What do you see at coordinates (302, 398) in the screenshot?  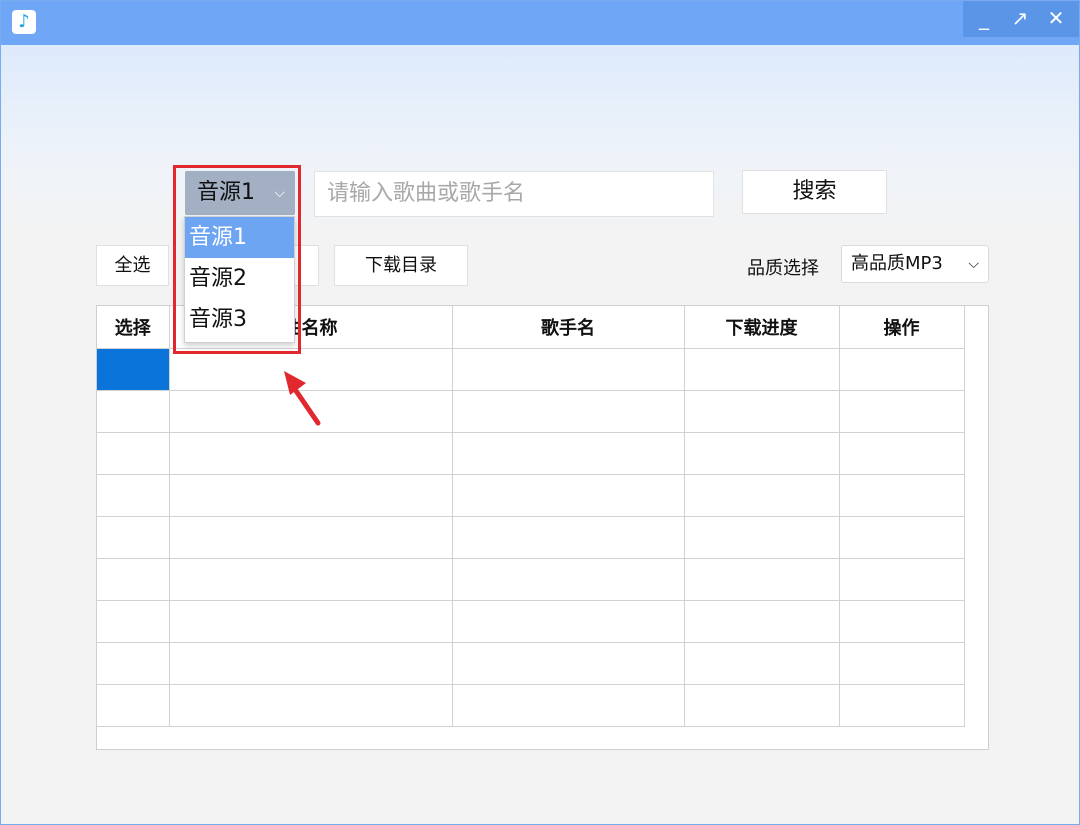 I see `annotation-arrow-icon` at bounding box center [302, 398].